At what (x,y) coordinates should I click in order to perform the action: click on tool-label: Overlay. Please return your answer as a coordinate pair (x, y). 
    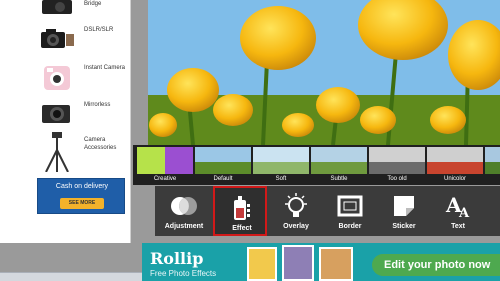
    Looking at the image, I should click on (296, 226).